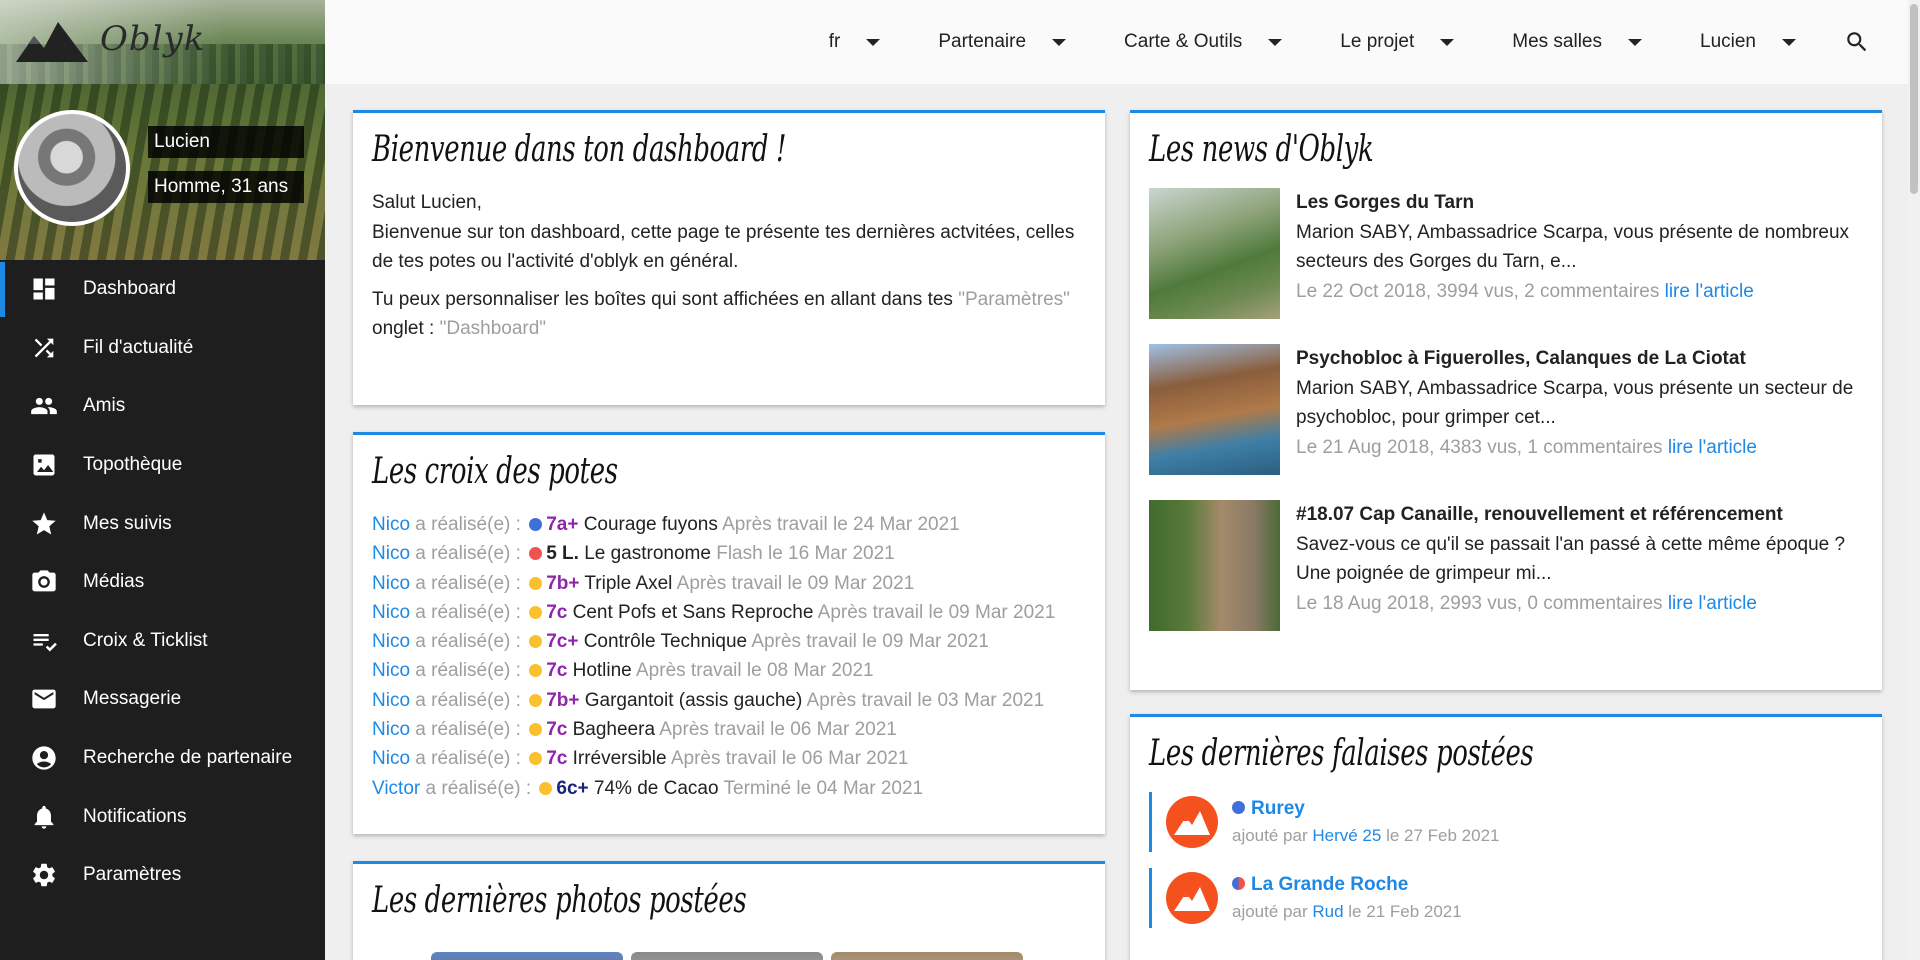 The height and width of the screenshot is (960, 1920). Describe the element at coordinates (162, 582) in the screenshot. I see `sidebar-item-medias: Médias` at that location.